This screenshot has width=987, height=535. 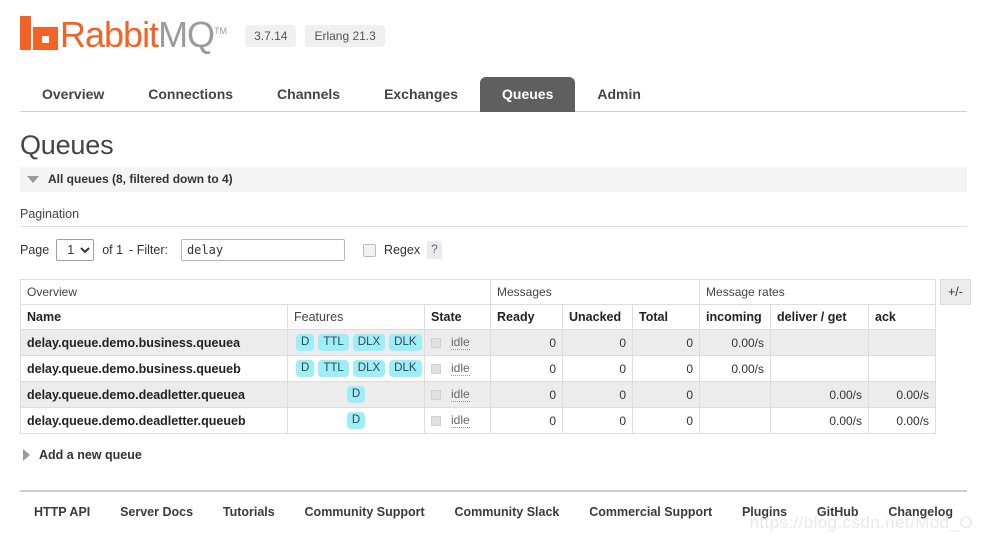 What do you see at coordinates (902, 368) in the screenshot?
I see `rate-ack` at bounding box center [902, 368].